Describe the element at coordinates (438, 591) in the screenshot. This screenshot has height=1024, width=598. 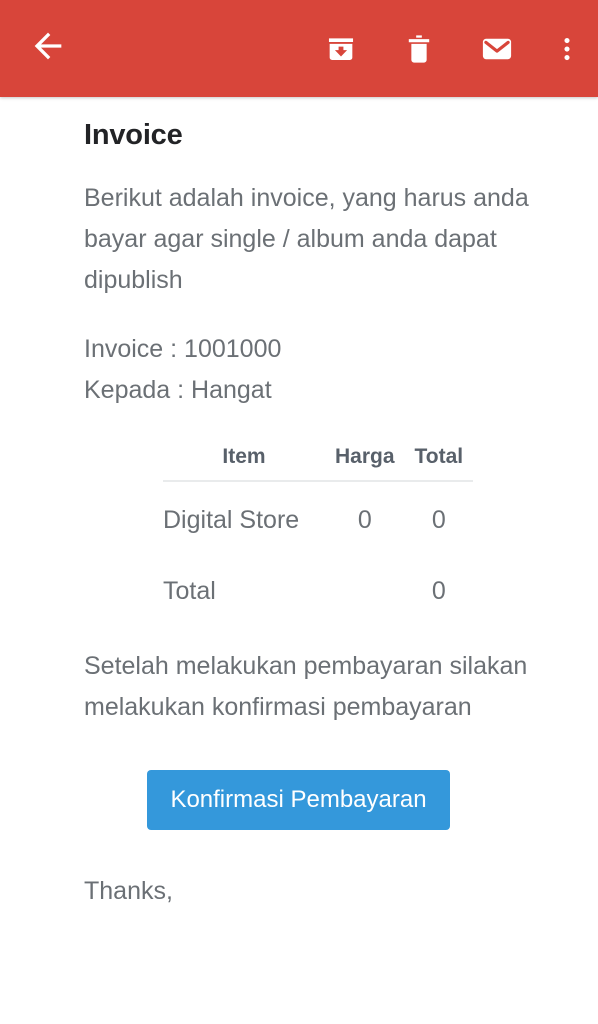
I see `cell-total-total: 0` at that location.